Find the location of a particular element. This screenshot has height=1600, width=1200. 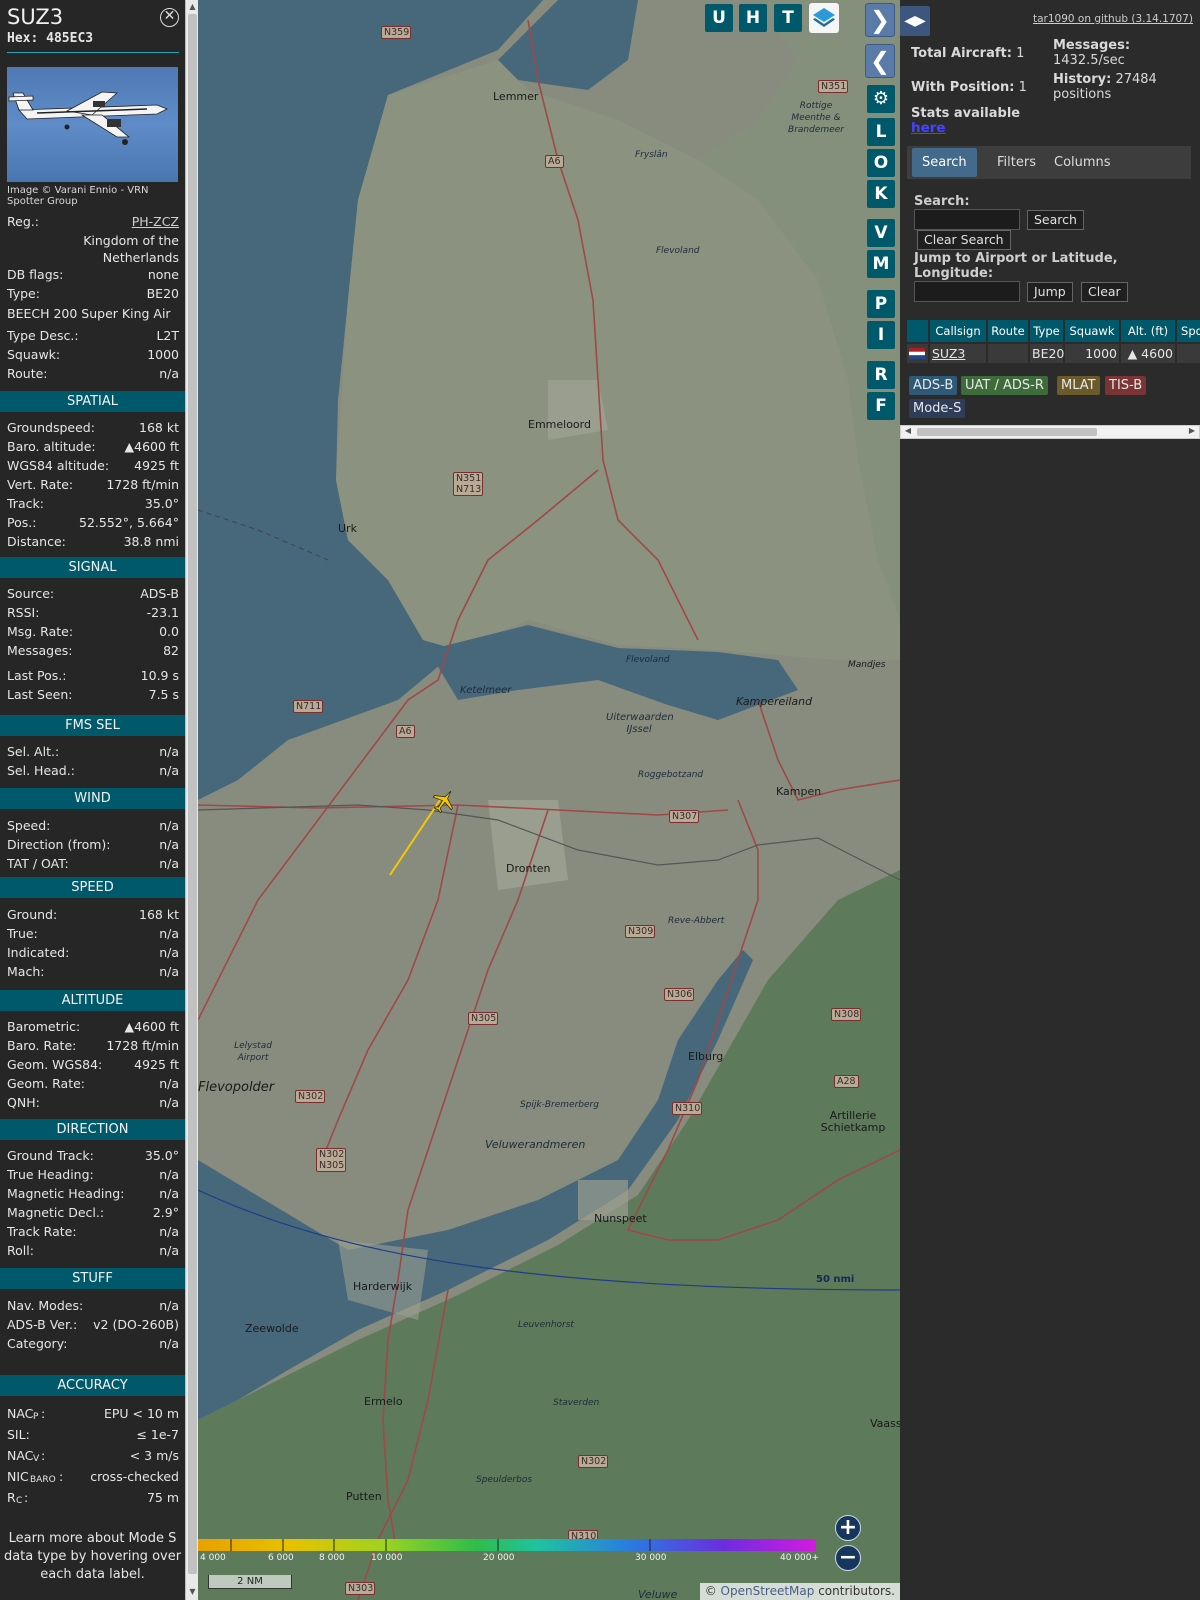

speed-row: Ground: 168 kt is located at coordinates (93, 914).